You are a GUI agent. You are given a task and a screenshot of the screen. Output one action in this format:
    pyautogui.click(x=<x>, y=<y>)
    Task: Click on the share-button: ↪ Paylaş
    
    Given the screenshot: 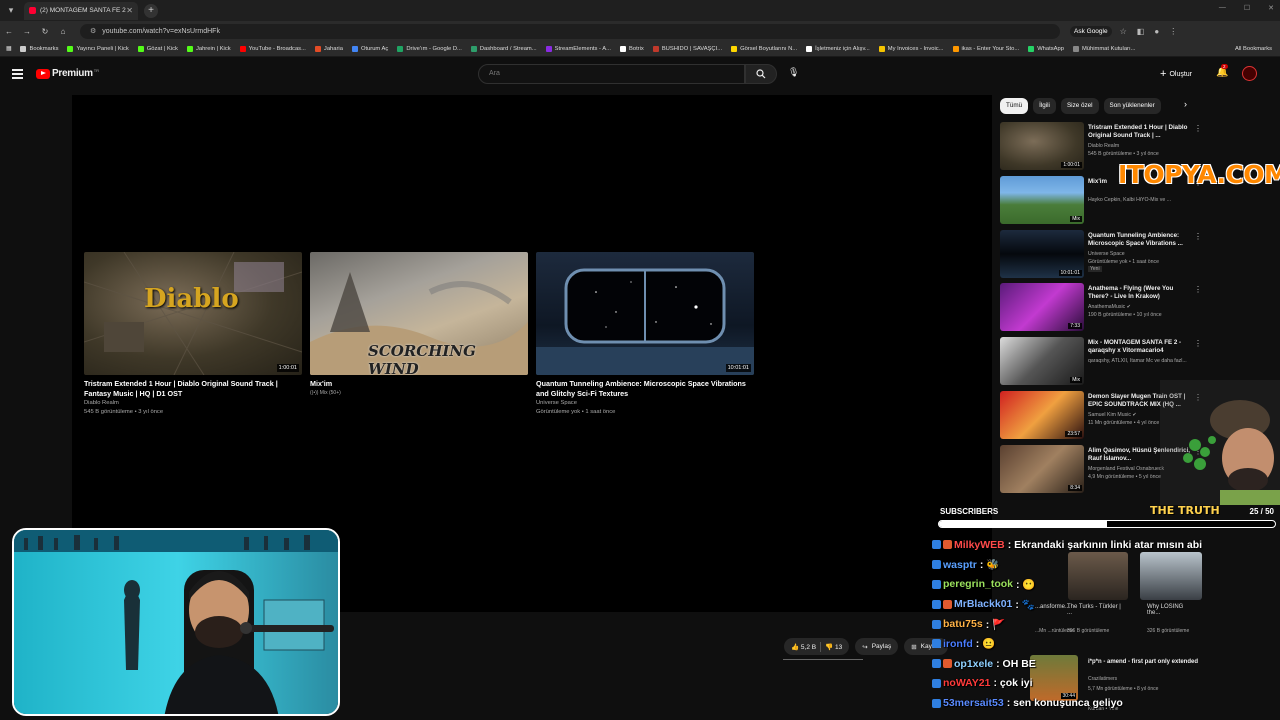 What is the action you would take?
    pyautogui.click(x=877, y=646)
    